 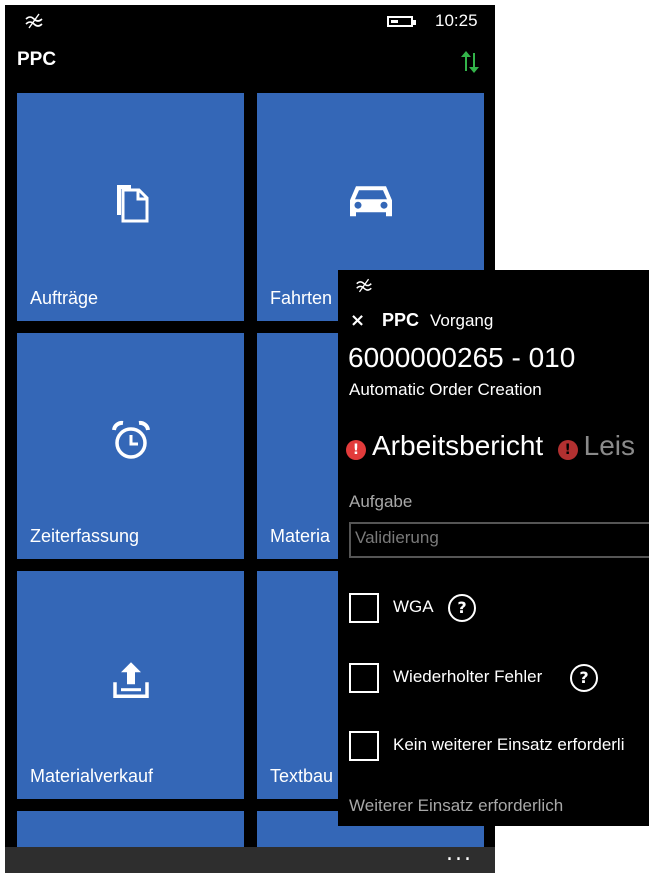 I want to click on pivot-leistung: ! Leis, so click(x=596, y=446).